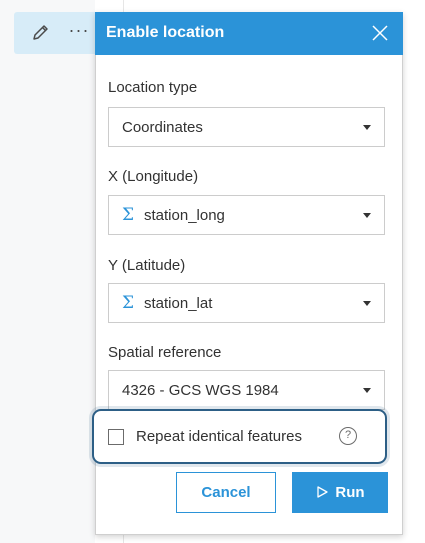 This screenshot has width=425, height=543. I want to click on run-button: Run, so click(340, 492).